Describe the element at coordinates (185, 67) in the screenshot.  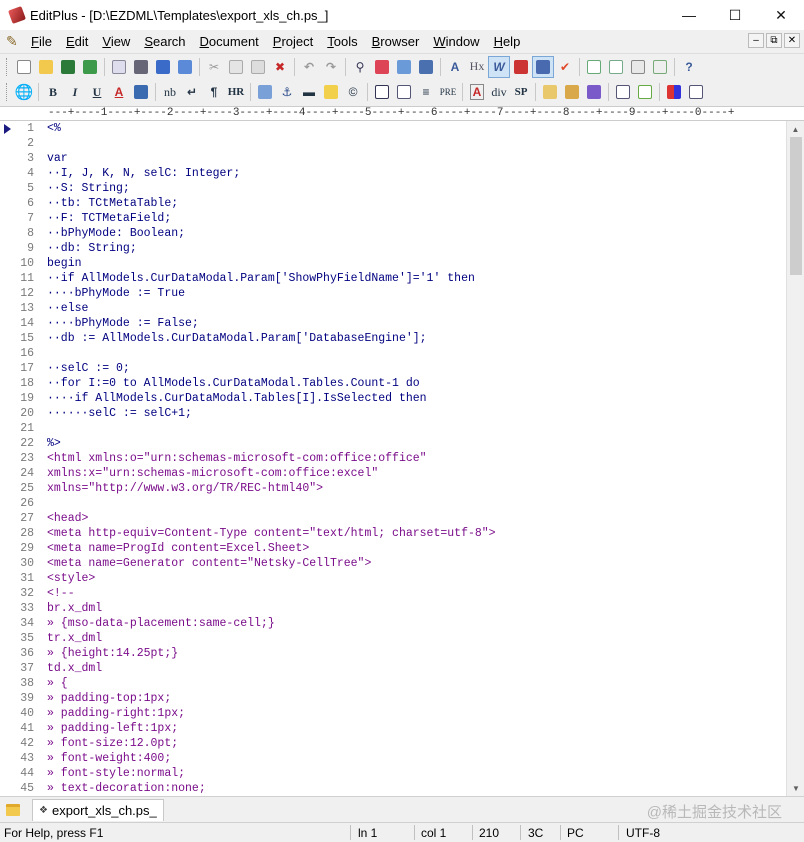
I see `browser-view-button` at that location.